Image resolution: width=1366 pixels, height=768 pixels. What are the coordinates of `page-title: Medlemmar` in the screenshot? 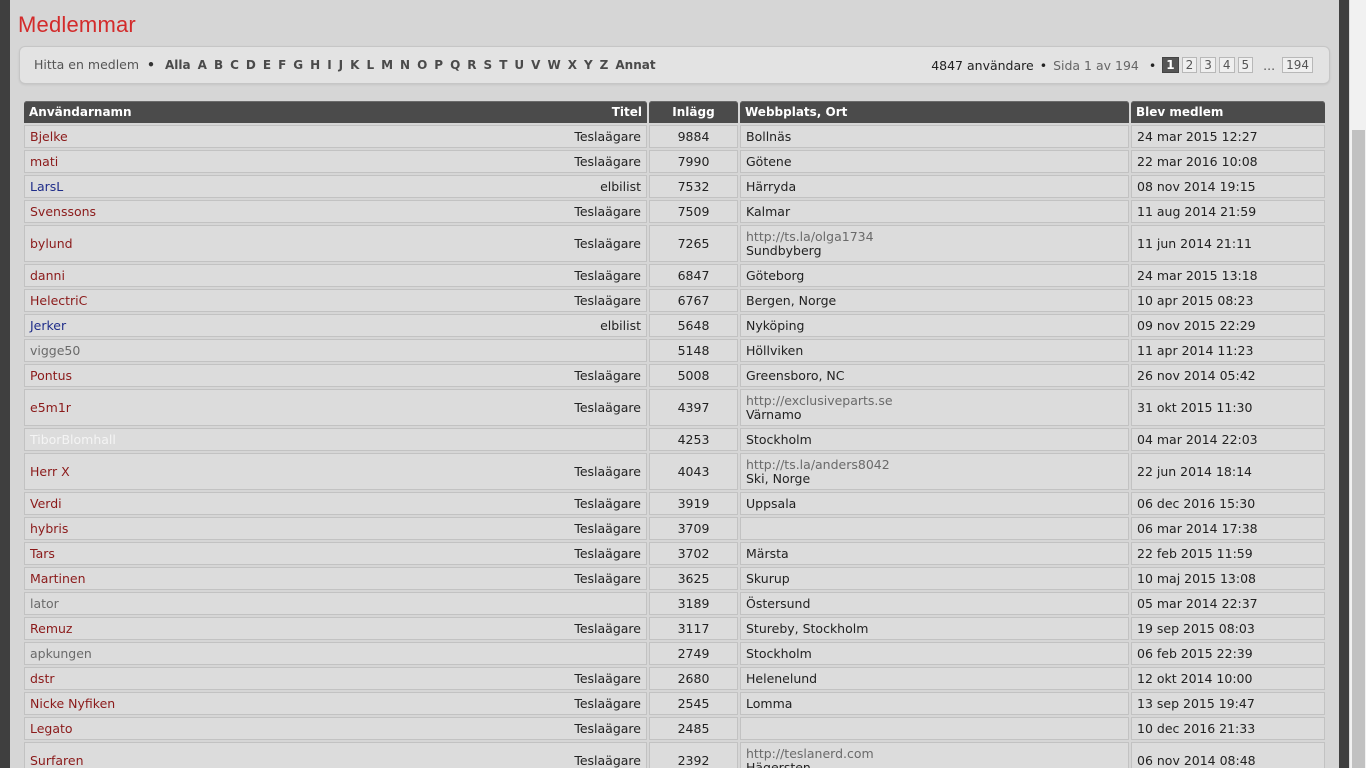 It's located at (77, 24).